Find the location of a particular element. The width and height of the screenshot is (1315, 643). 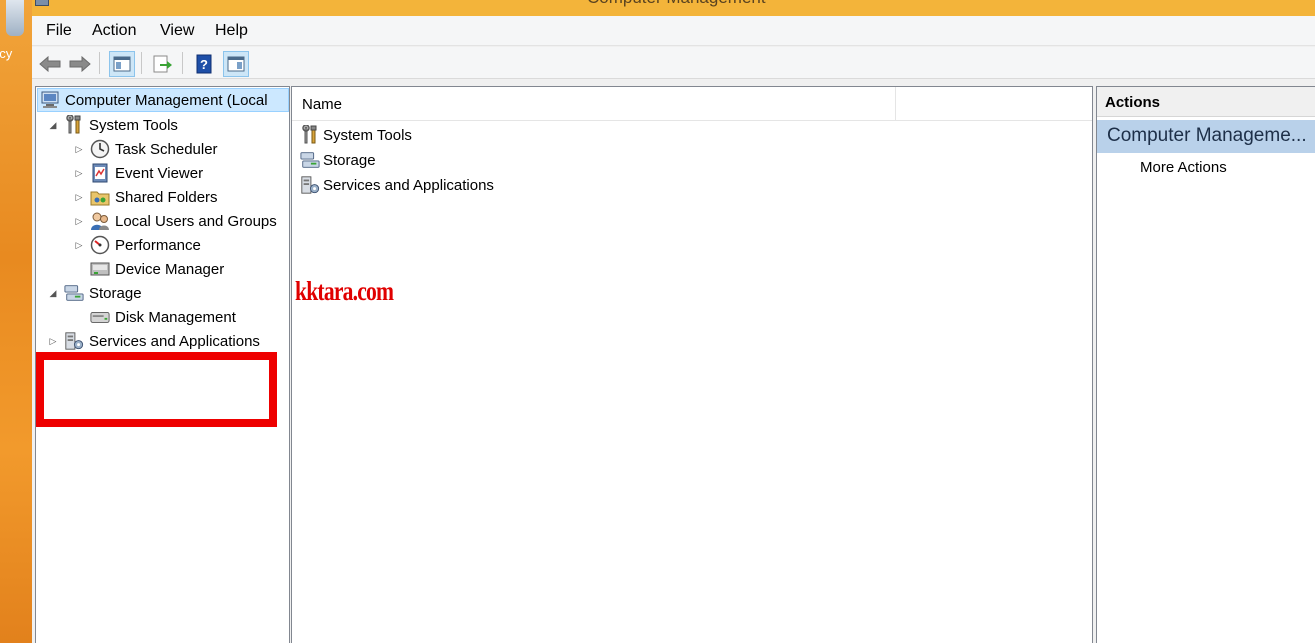

list-item-storage: Storage is located at coordinates (338, 160).